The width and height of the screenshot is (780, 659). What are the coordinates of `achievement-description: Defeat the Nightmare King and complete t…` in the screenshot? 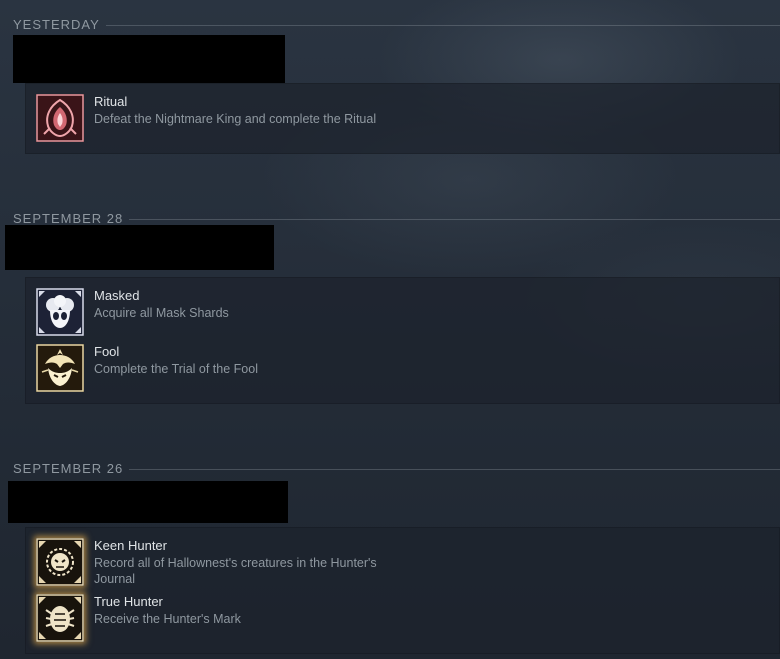 It's located at (235, 119).